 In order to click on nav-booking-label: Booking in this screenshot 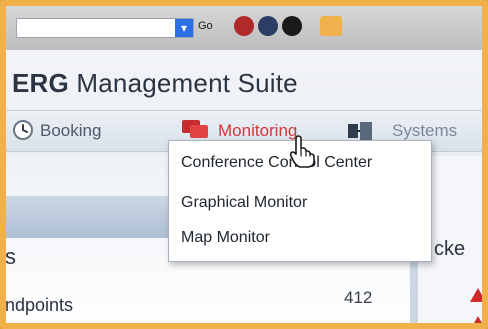, I will do `click(71, 130)`.